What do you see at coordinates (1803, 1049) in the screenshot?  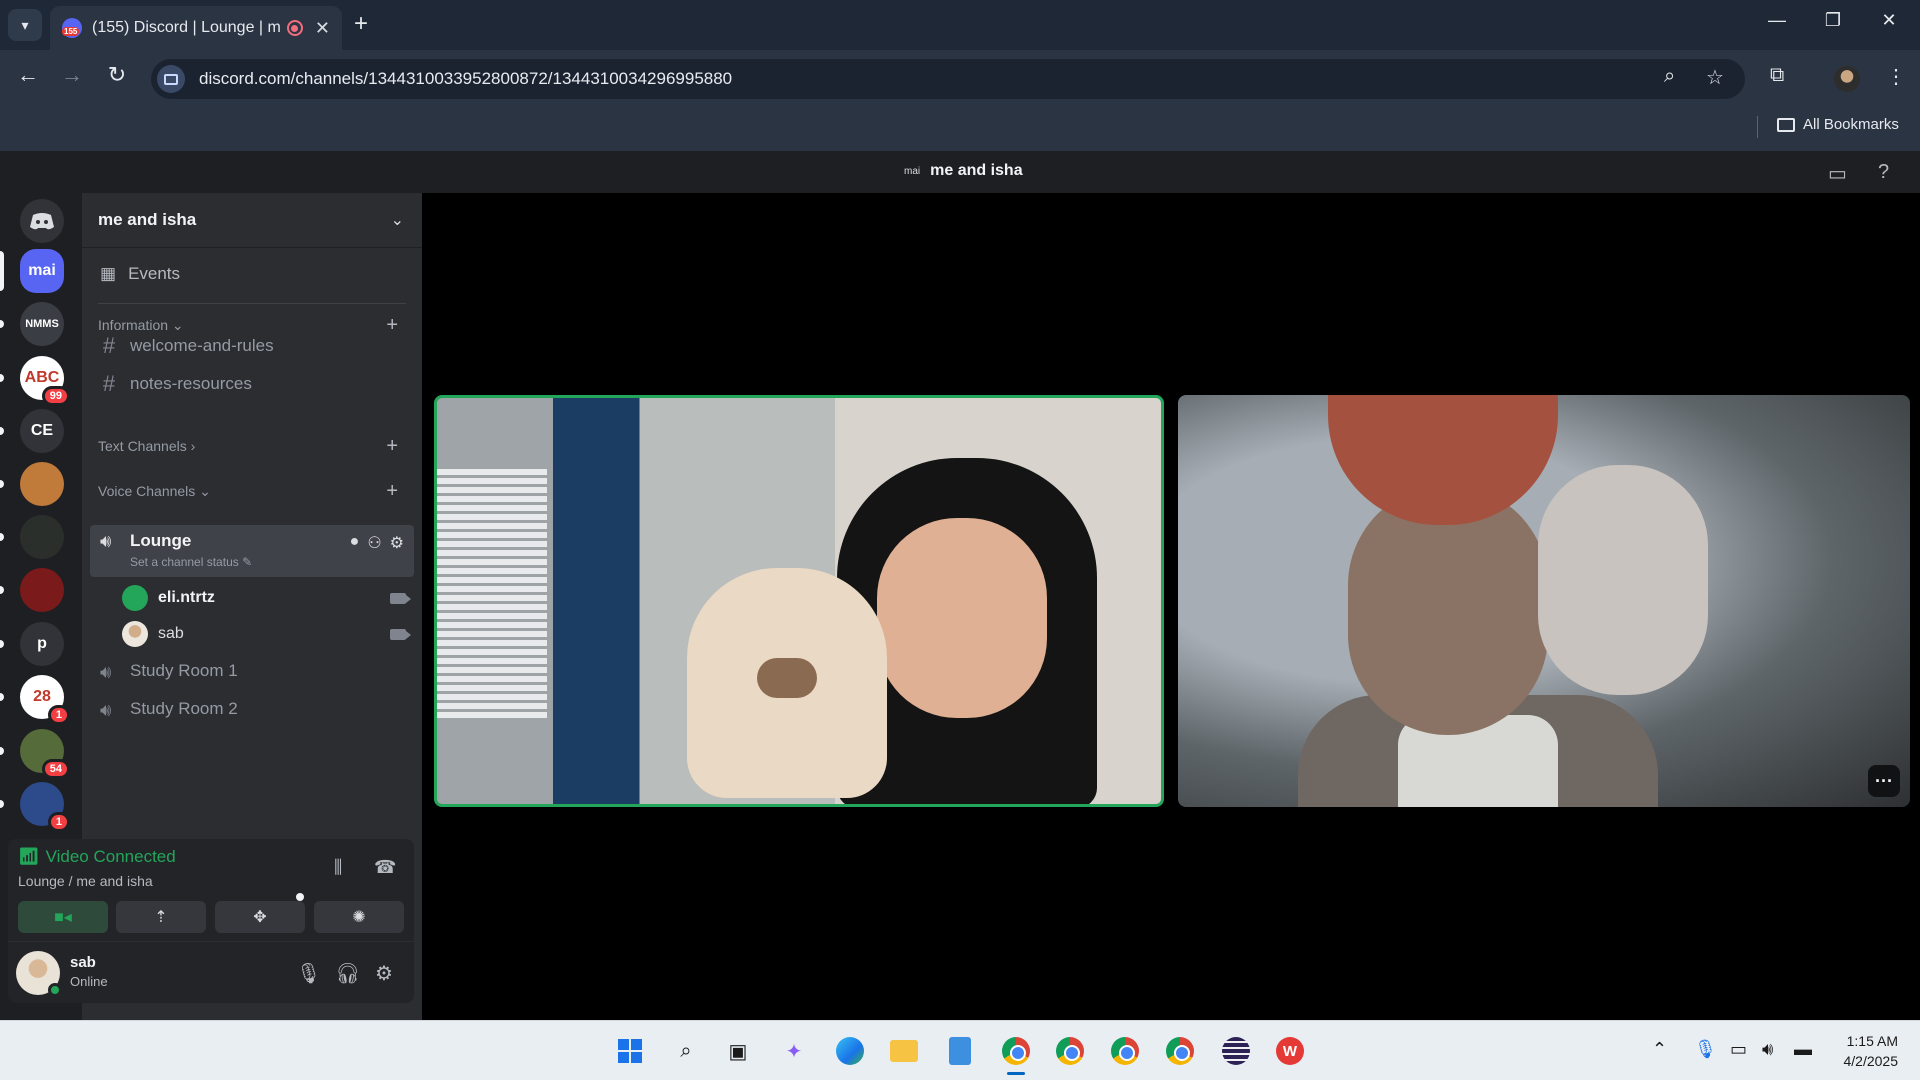 I see `battery-icon: ▬` at bounding box center [1803, 1049].